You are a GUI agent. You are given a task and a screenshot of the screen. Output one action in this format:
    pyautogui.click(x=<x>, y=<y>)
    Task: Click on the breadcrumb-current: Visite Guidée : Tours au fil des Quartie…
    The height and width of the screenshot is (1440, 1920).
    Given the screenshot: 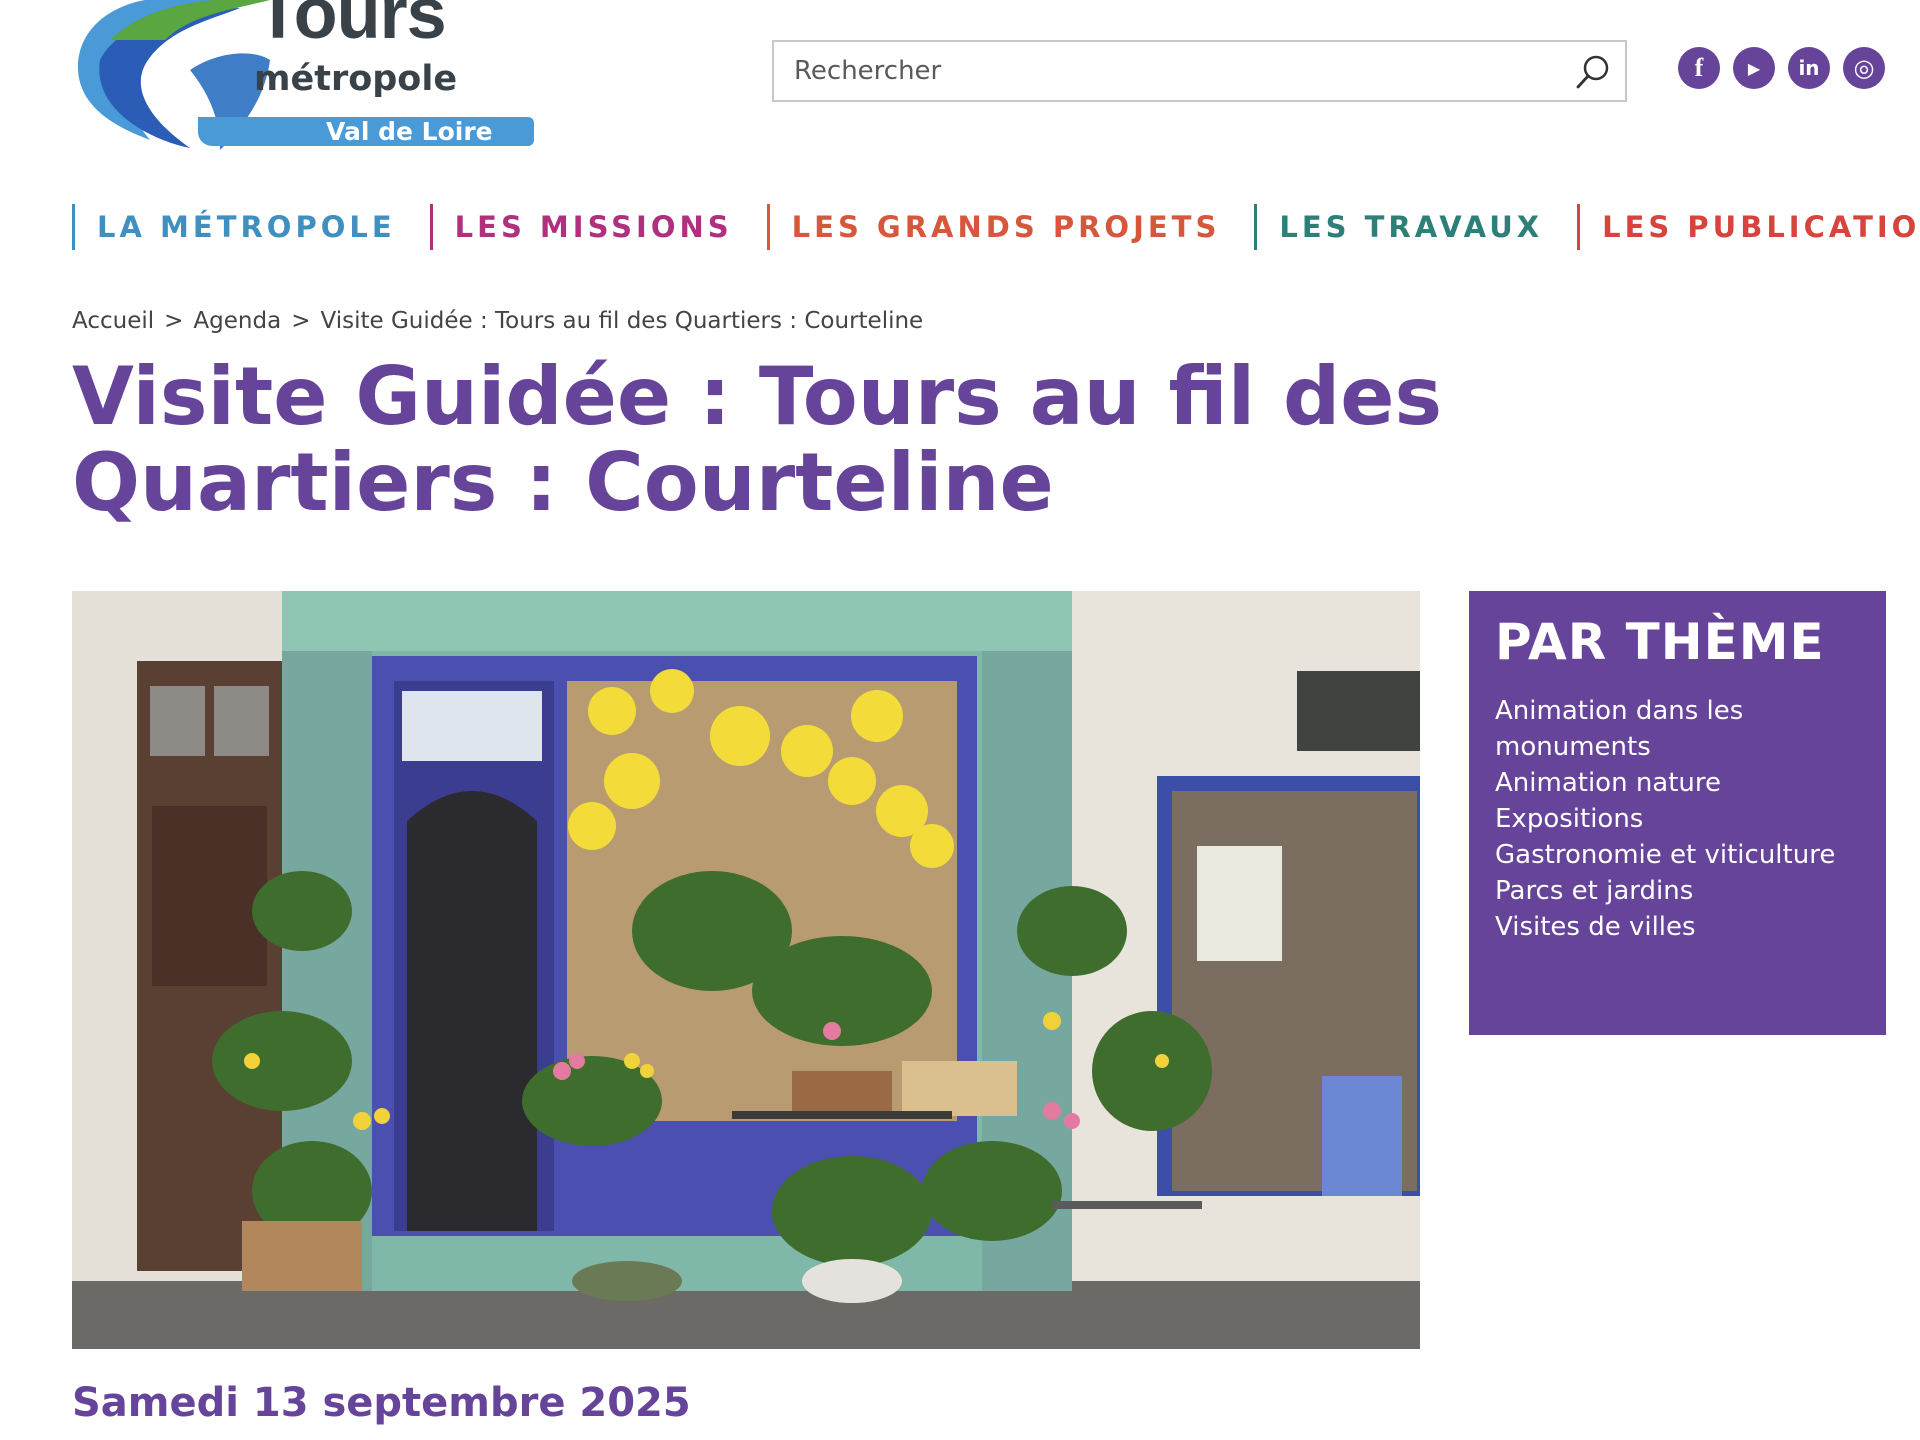 What is the action you would take?
    pyautogui.click(x=622, y=321)
    